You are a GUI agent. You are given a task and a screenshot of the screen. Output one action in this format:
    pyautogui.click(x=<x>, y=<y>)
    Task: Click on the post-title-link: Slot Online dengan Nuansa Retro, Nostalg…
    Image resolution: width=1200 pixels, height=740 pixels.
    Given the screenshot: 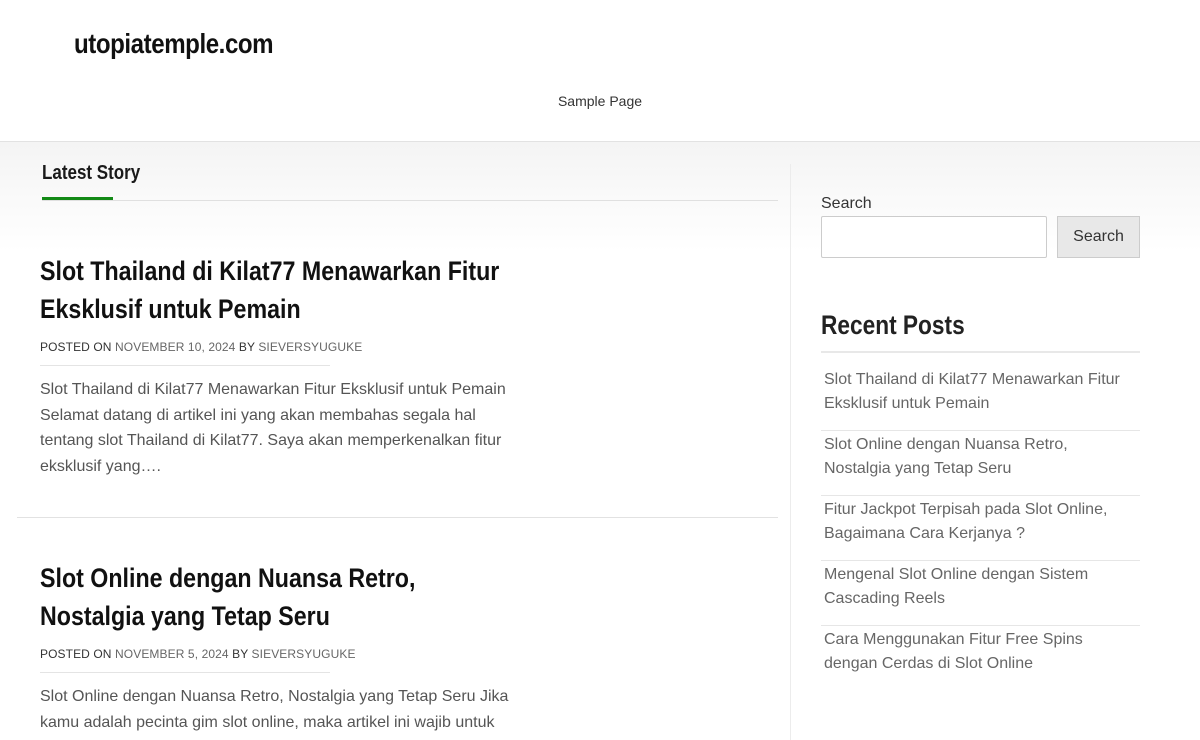 What is the action you would take?
    pyautogui.click(x=281, y=597)
    